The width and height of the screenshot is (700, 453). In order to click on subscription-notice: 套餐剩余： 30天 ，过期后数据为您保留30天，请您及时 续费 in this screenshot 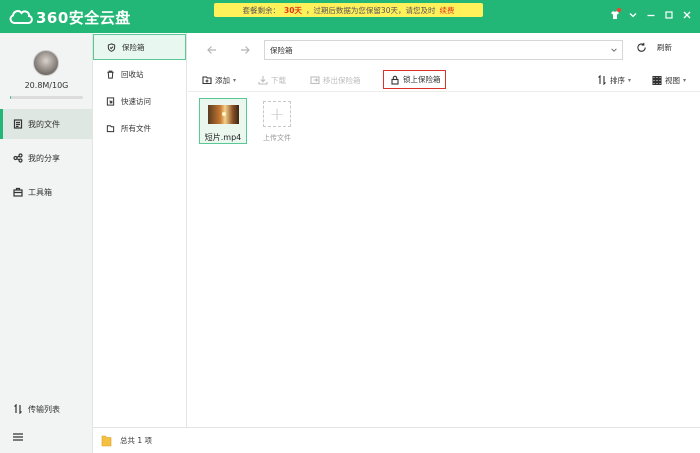, I will do `click(348, 10)`.